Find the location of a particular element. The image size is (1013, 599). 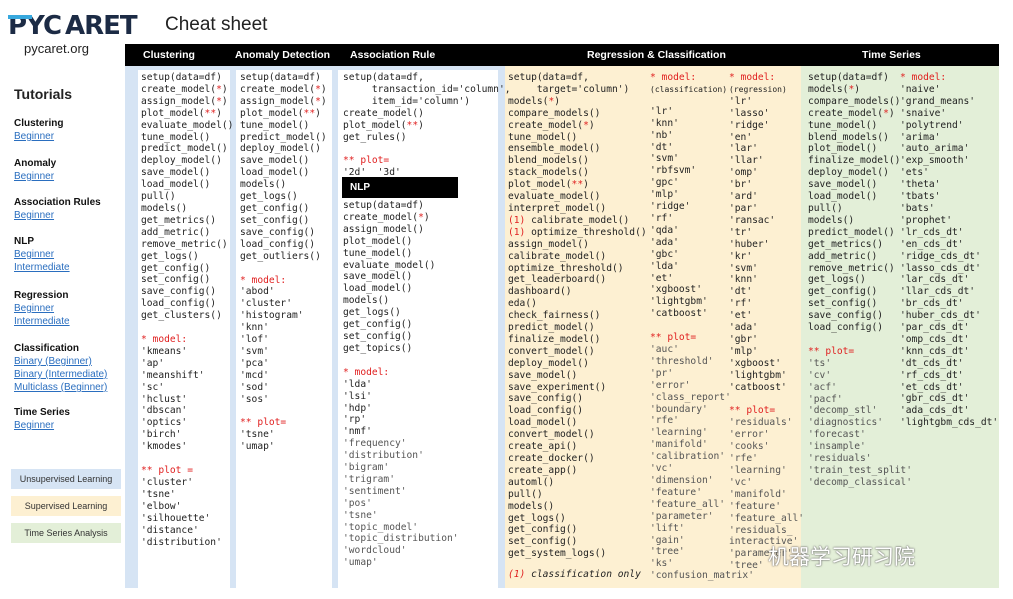

model-item: 'hdp' is located at coordinates (357, 408).